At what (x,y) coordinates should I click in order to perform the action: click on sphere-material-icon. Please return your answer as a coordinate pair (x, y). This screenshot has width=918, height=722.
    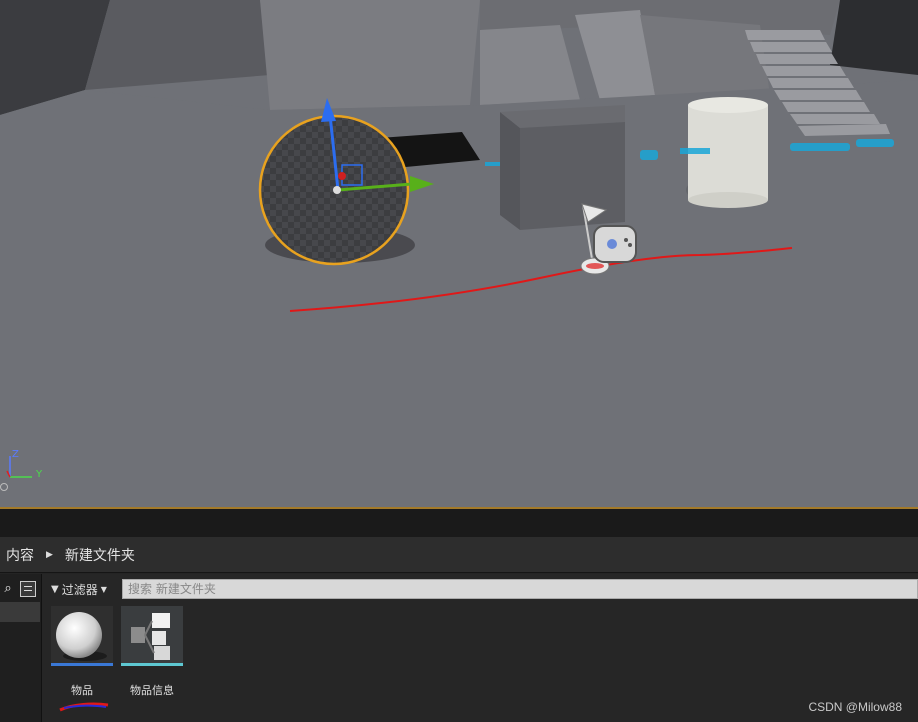
    Looking at the image, I should click on (82, 636).